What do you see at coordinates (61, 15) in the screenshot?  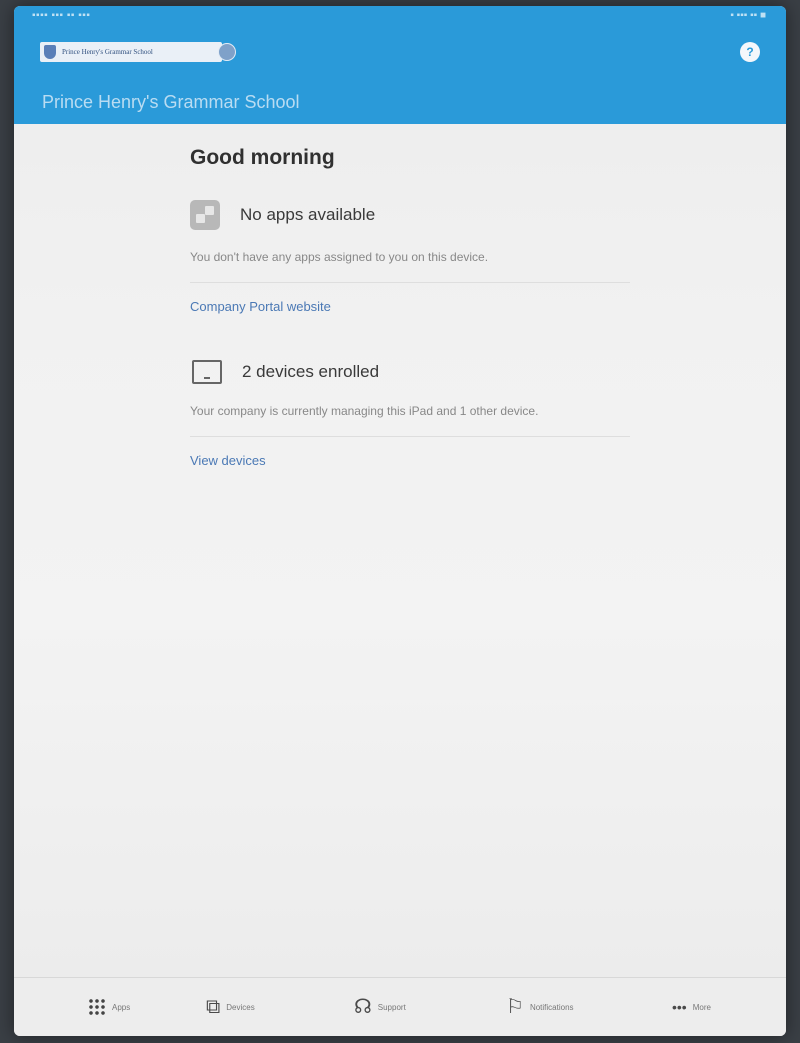 I see `status-time: ▪▪▪▪ ▪▪▪ ▪▪ ▪▪▪` at bounding box center [61, 15].